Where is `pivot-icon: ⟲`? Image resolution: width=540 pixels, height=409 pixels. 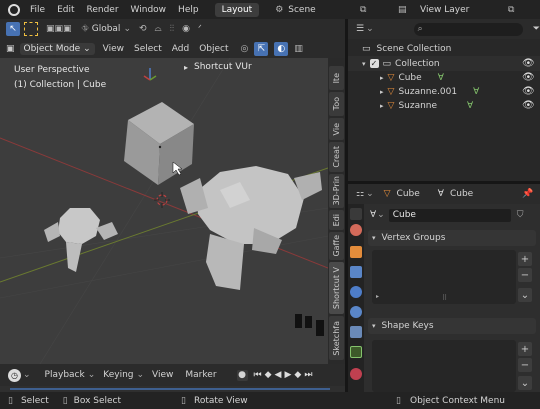 pivot-icon: ⟲ is located at coordinates (143, 29).